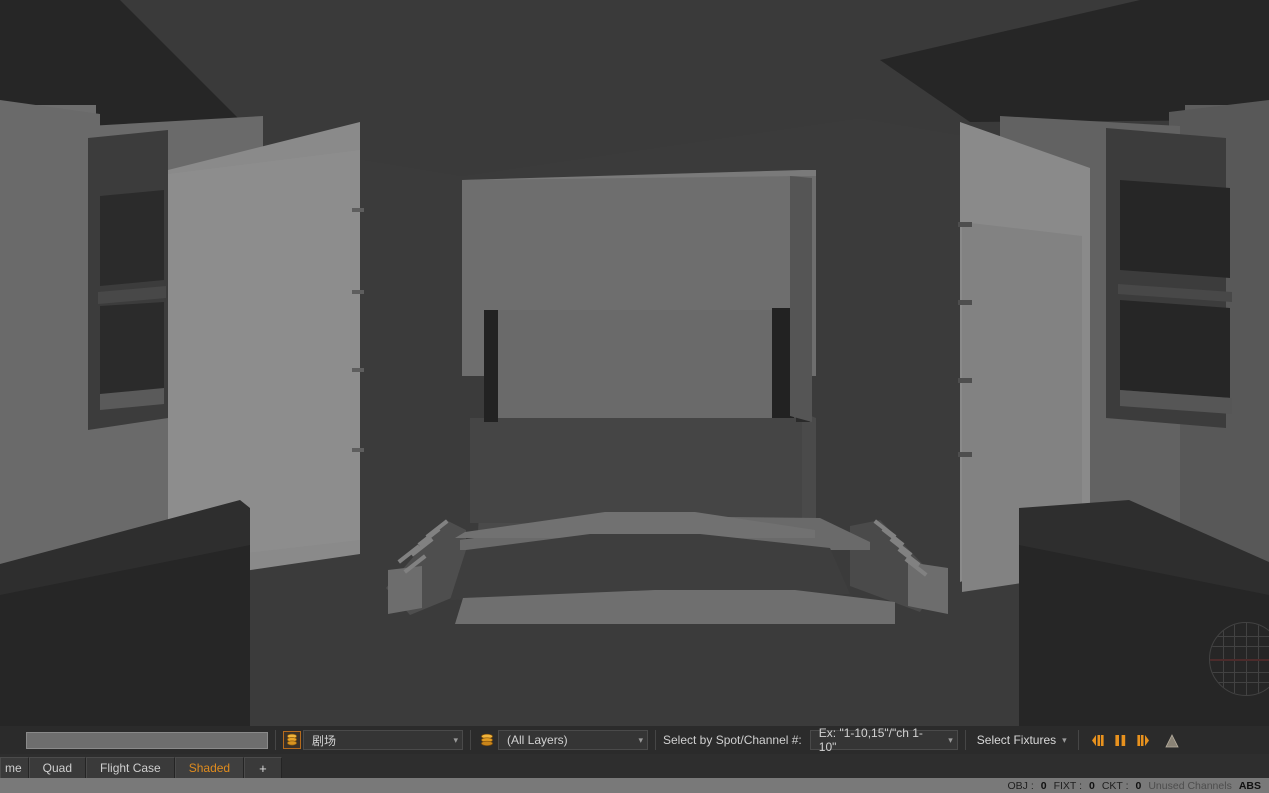 The image size is (1269, 793). I want to click on active-layer-icon-button, so click(292, 740).